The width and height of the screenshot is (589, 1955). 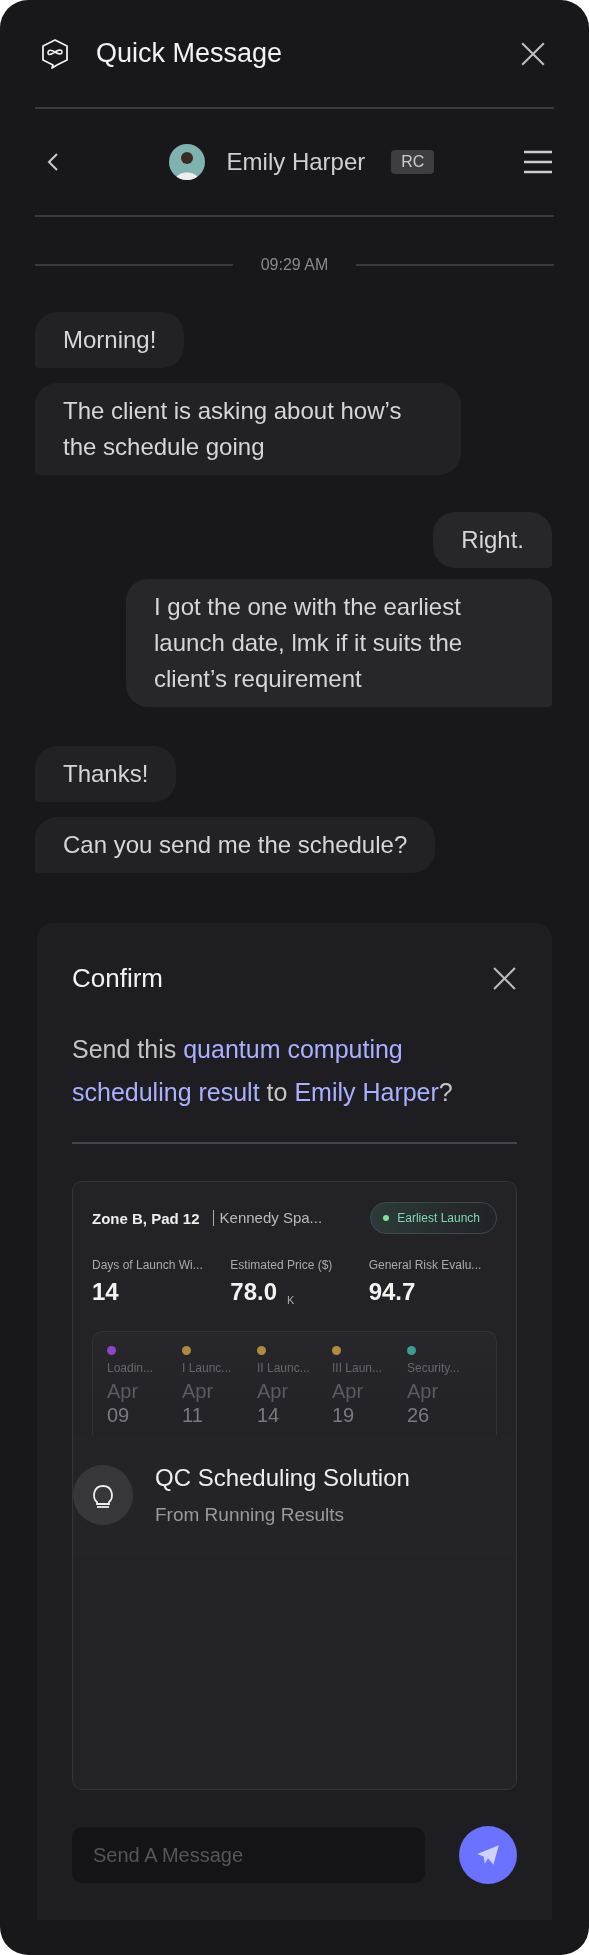 I want to click on message-bubble: Morning!, so click(x=110, y=340).